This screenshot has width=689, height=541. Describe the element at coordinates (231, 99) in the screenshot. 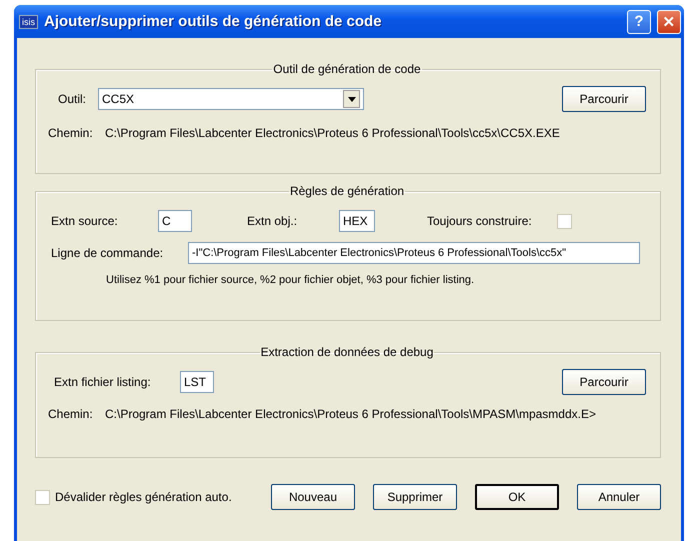

I see `tool-dropdown: CC5X` at that location.